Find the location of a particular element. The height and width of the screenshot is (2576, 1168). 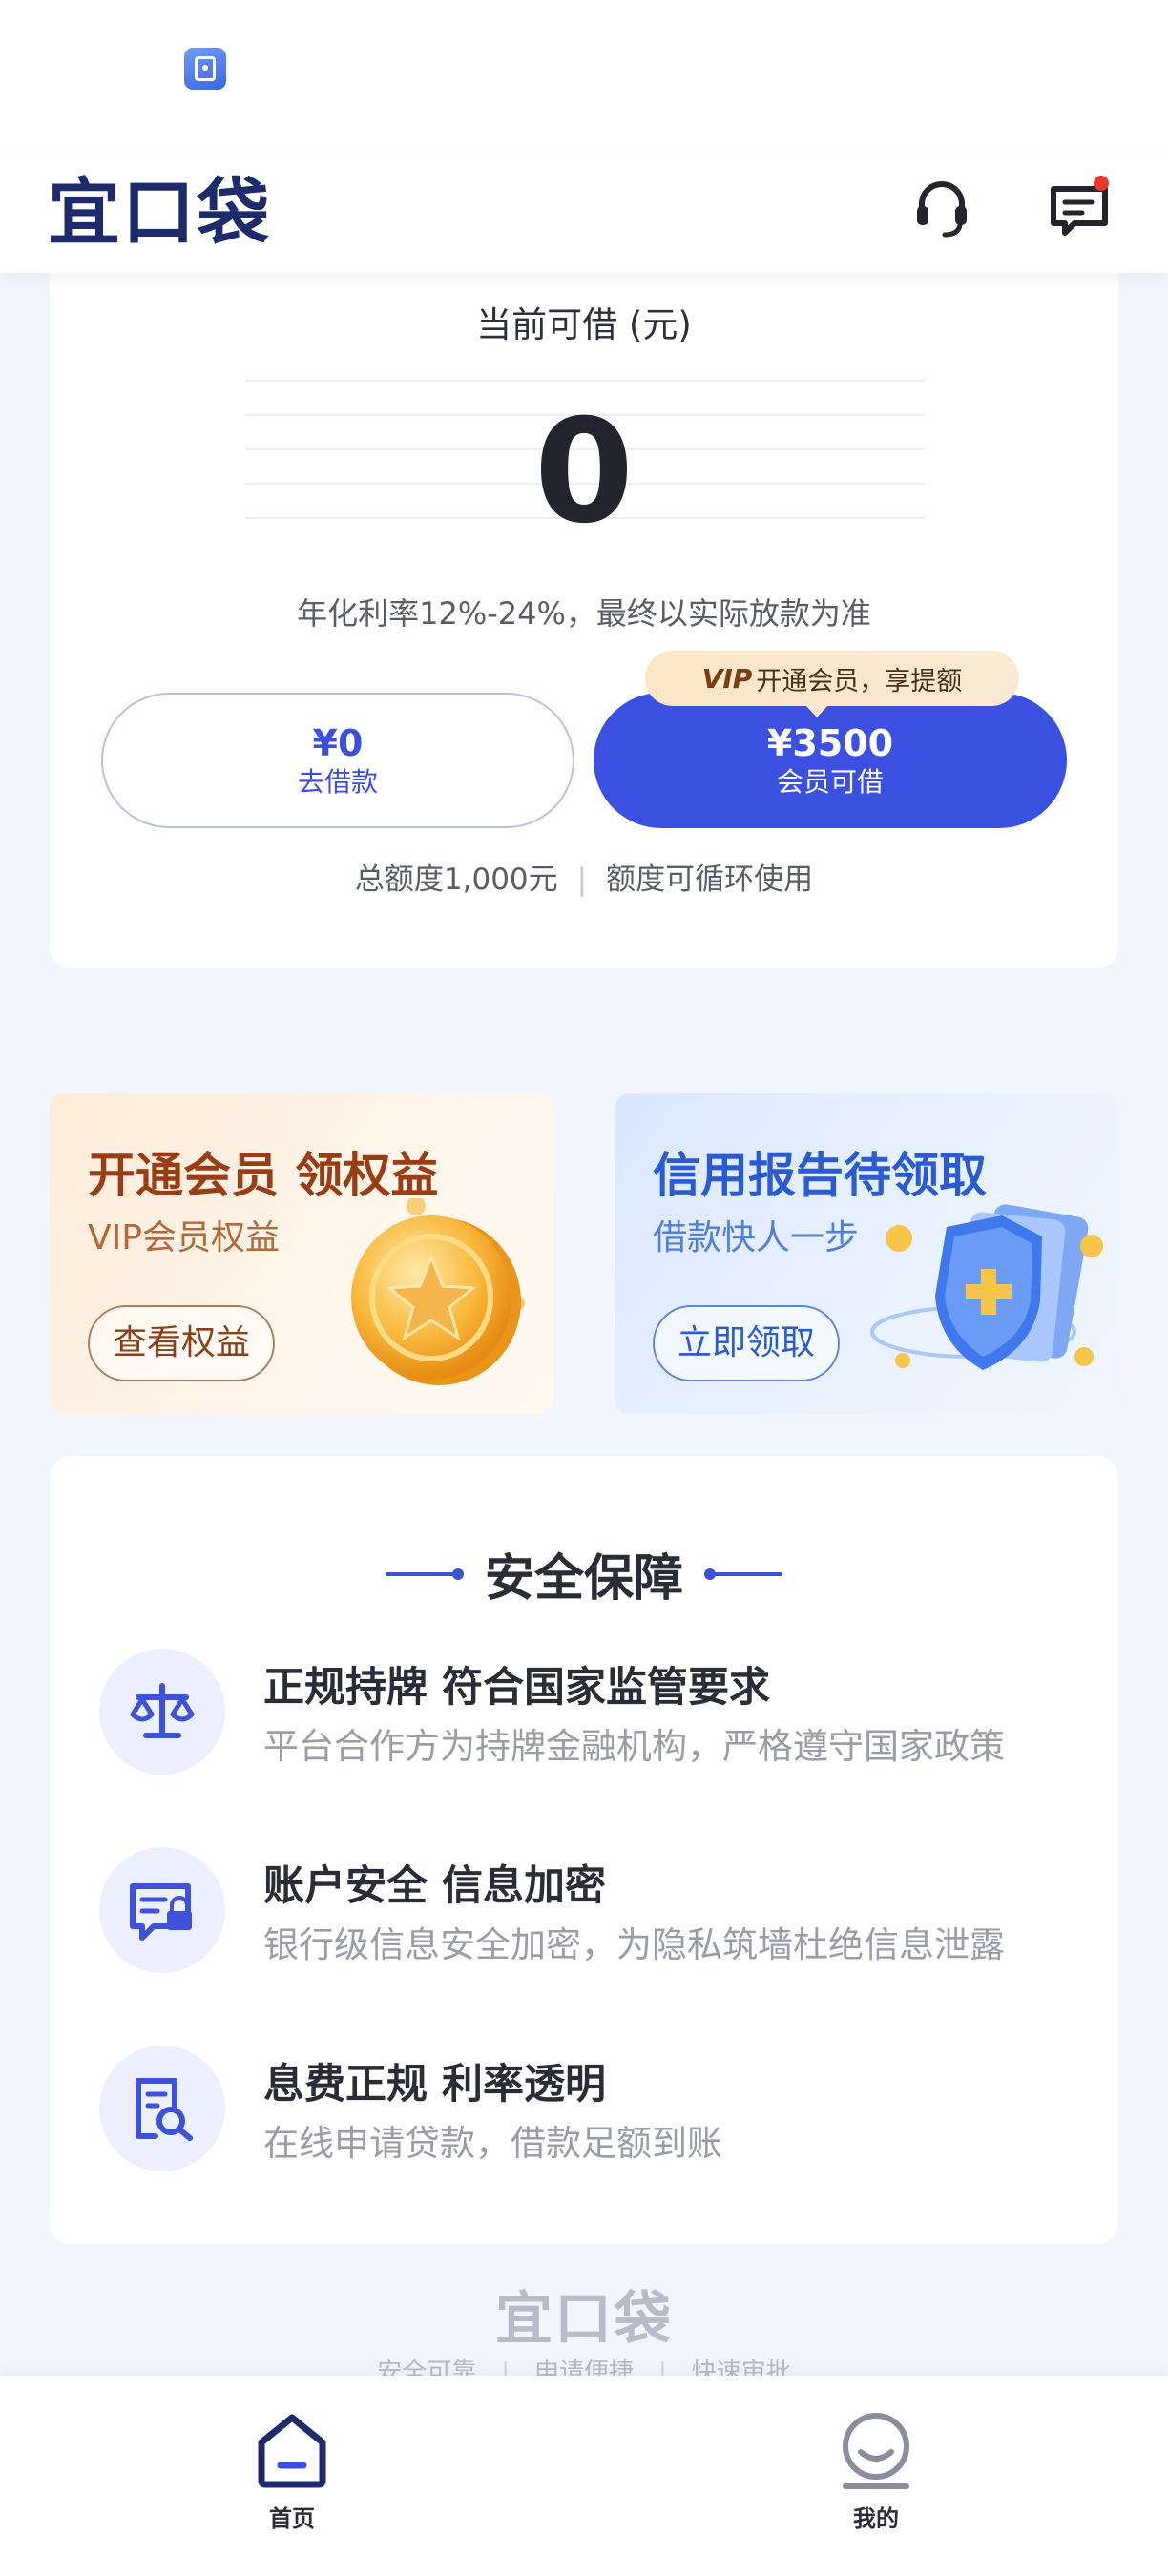

vip-borrow-button: ¥3500 会员可借 is located at coordinates (831, 760).